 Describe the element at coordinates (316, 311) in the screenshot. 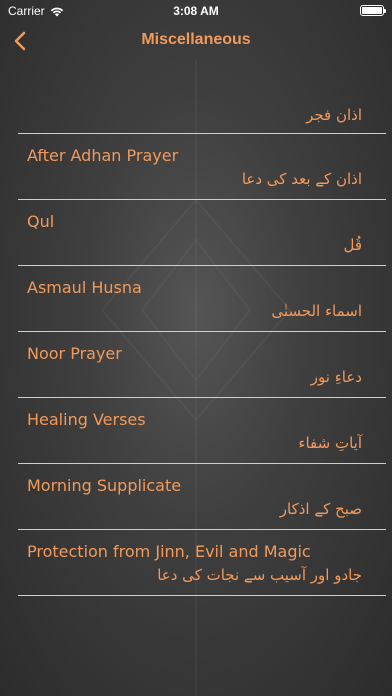

I see `list-item-urdu: اسماء الحسنٰی` at that location.